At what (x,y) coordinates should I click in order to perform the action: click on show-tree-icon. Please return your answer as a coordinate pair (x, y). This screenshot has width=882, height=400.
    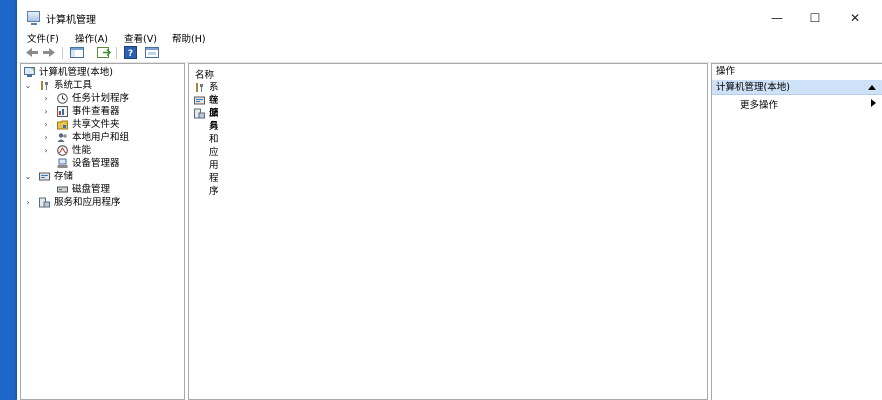
    Looking at the image, I should click on (77, 52).